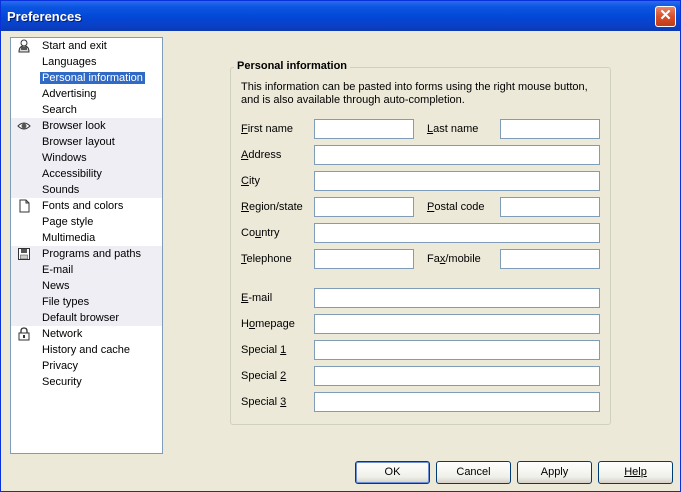 Image resolution: width=681 pixels, height=492 pixels. Describe the element at coordinates (454, 259) in the screenshot. I see `fax-mobile-label: Fax/mobile` at that location.